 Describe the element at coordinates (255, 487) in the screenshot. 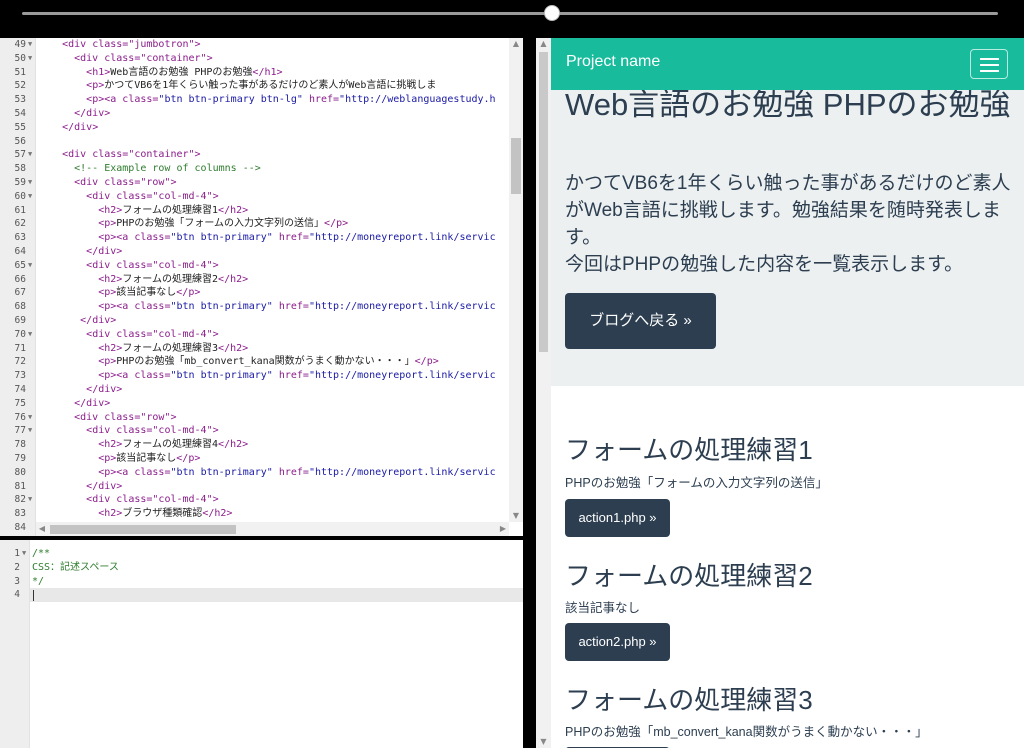

I see `code-line: 81 </div>` at that location.